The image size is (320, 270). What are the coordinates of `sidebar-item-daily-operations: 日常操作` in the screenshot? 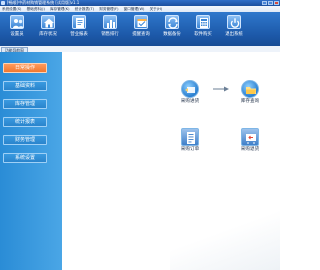 It's located at (25, 68).